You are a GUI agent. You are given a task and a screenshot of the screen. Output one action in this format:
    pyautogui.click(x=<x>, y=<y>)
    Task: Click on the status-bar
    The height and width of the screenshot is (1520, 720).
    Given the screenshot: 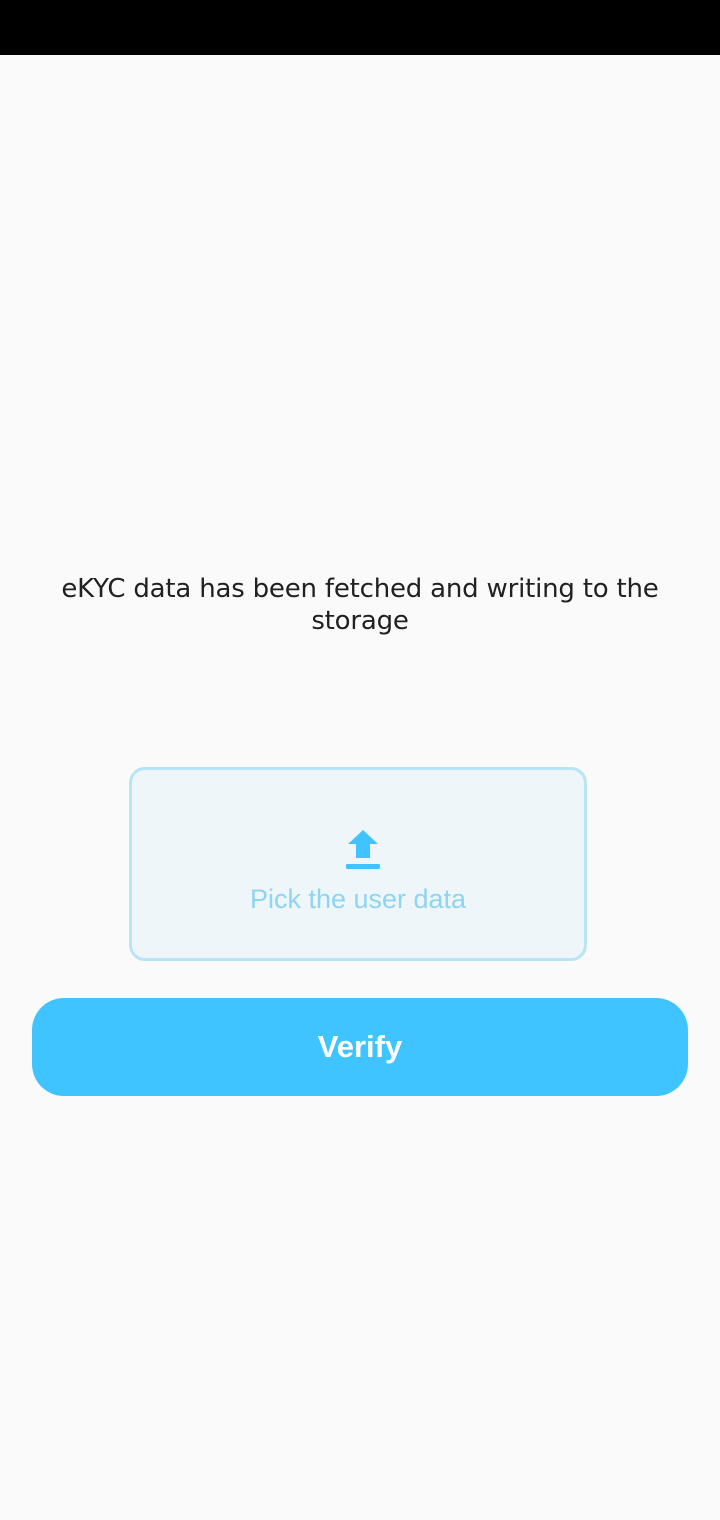 What is the action you would take?
    pyautogui.click(x=360, y=27)
    